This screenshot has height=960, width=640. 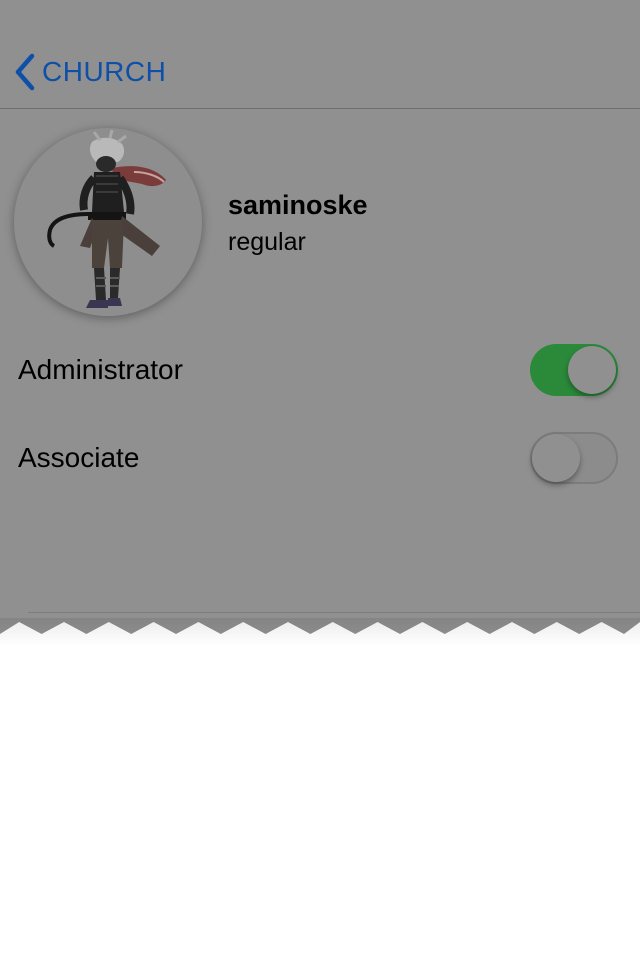 I want to click on avatar, so click(x=108, y=222).